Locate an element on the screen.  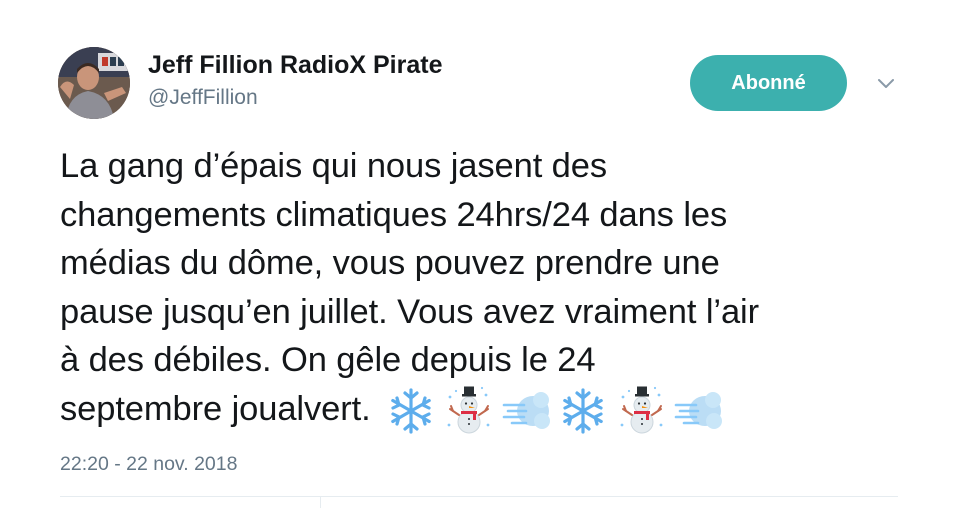
divider is located at coordinates (479, 496).